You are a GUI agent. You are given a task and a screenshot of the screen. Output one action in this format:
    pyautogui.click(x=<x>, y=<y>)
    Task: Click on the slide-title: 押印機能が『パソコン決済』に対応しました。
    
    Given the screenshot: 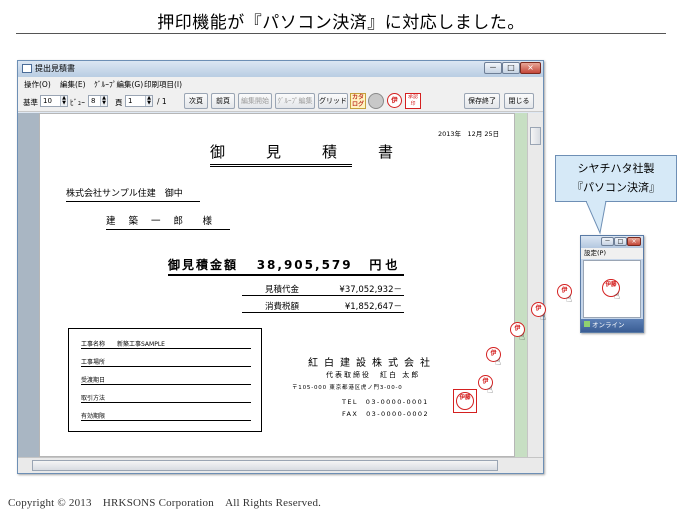 What is the action you would take?
    pyautogui.click(x=341, y=23)
    